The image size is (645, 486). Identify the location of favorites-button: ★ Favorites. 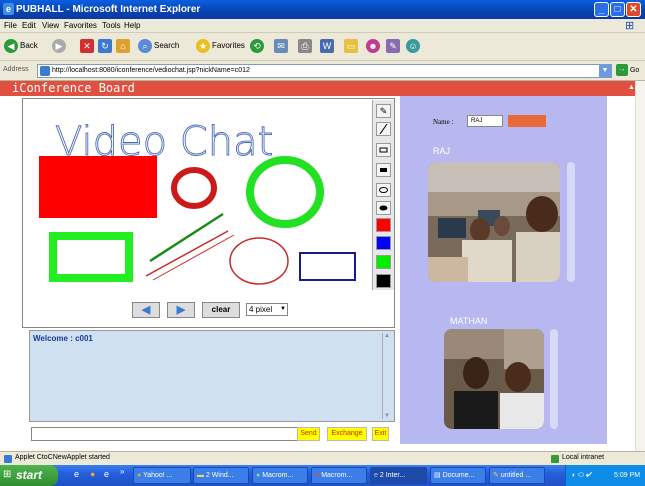
(220, 46).